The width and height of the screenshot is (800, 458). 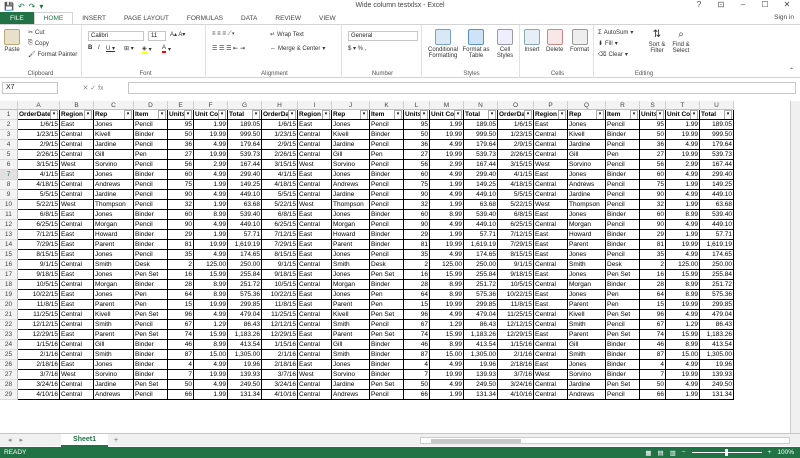 What do you see at coordinates (280, 205) in the screenshot?
I see `data-cell: 5/22/15` at bounding box center [280, 205].